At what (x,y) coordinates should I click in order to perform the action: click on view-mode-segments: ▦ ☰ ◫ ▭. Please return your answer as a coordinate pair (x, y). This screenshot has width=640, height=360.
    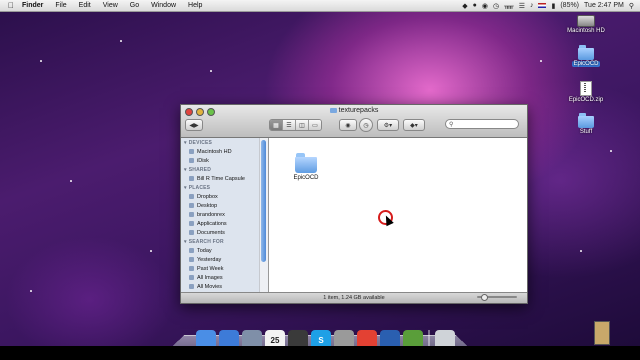
    Looking at the image, I should click on (295, 125).